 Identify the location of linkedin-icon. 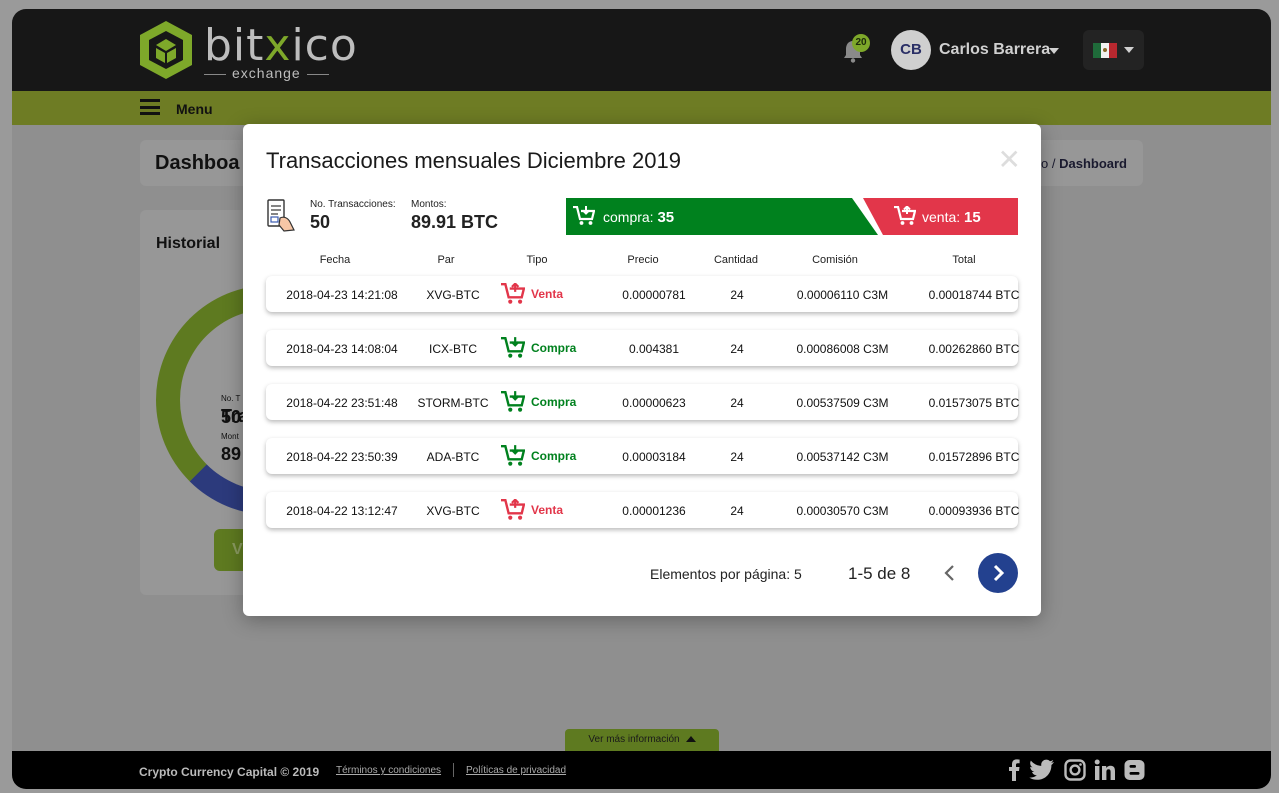
(1105, 770).